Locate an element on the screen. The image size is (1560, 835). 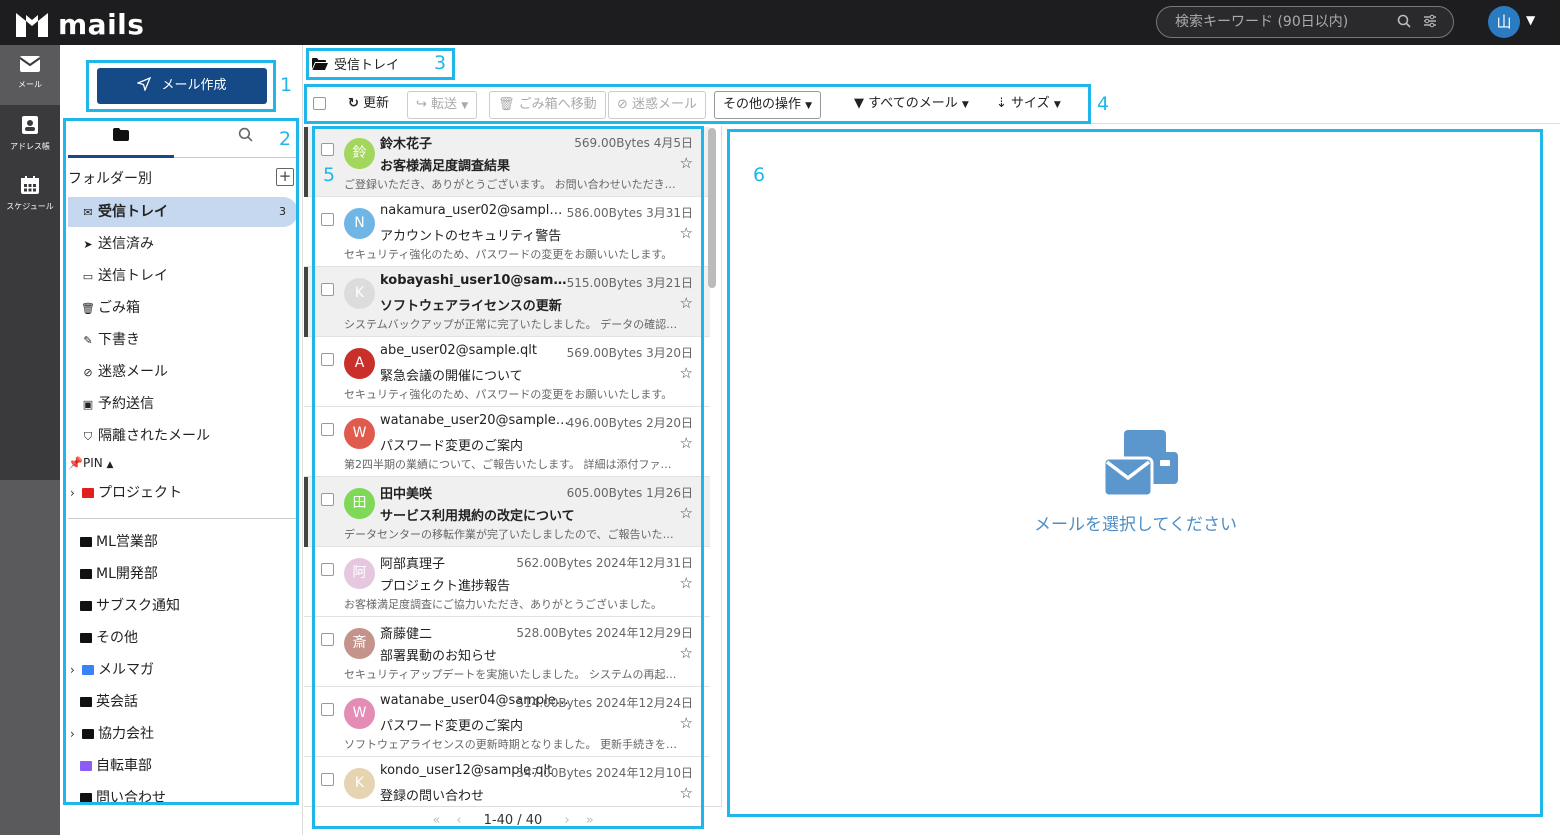
folder-item: › プロジェクト is located at coordinates (183, 493).